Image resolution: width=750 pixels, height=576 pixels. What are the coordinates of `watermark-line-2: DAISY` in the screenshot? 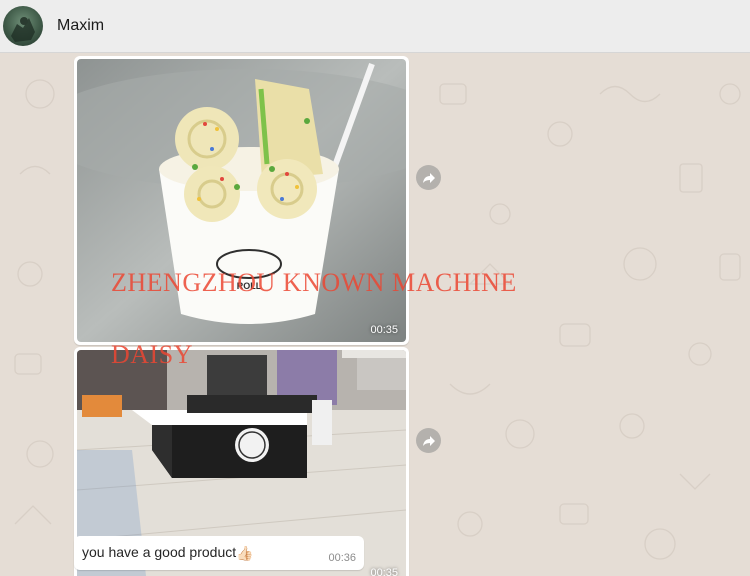 It's located at (152, 354).